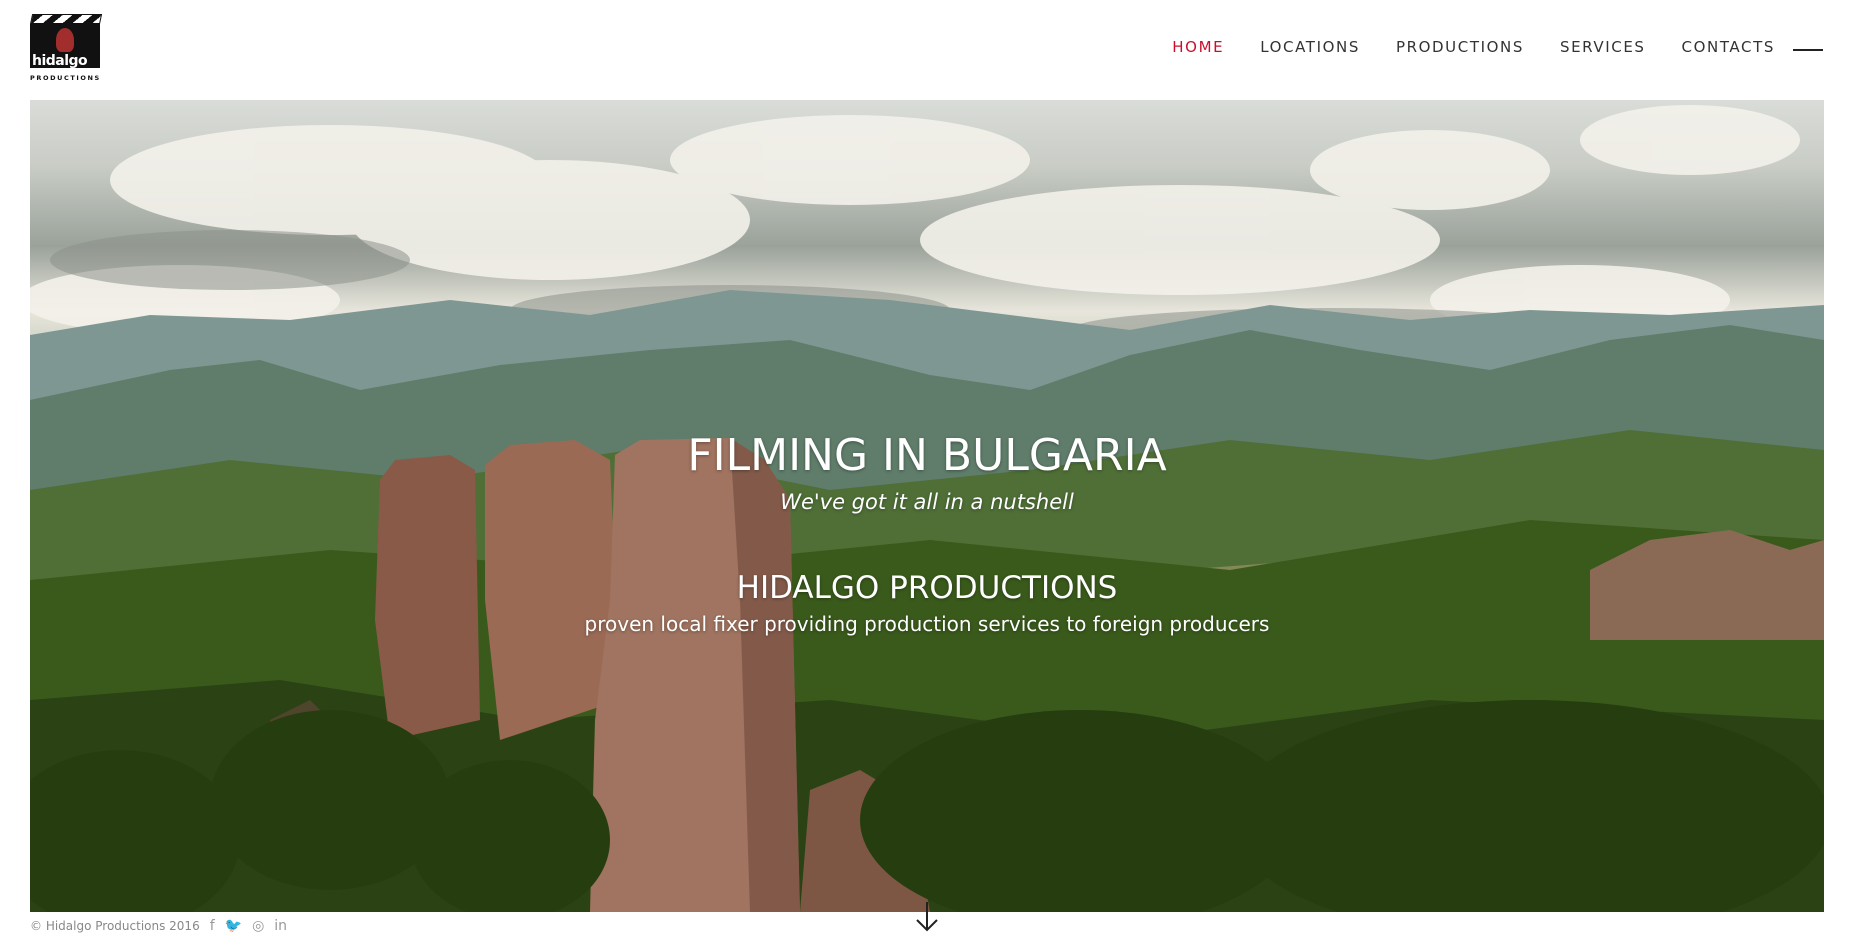 The image size is (1851, 941). Describe the element at coordinates (1310, 47) in the screenshot. I see `nav-locations: LOCATIONS` at that location.